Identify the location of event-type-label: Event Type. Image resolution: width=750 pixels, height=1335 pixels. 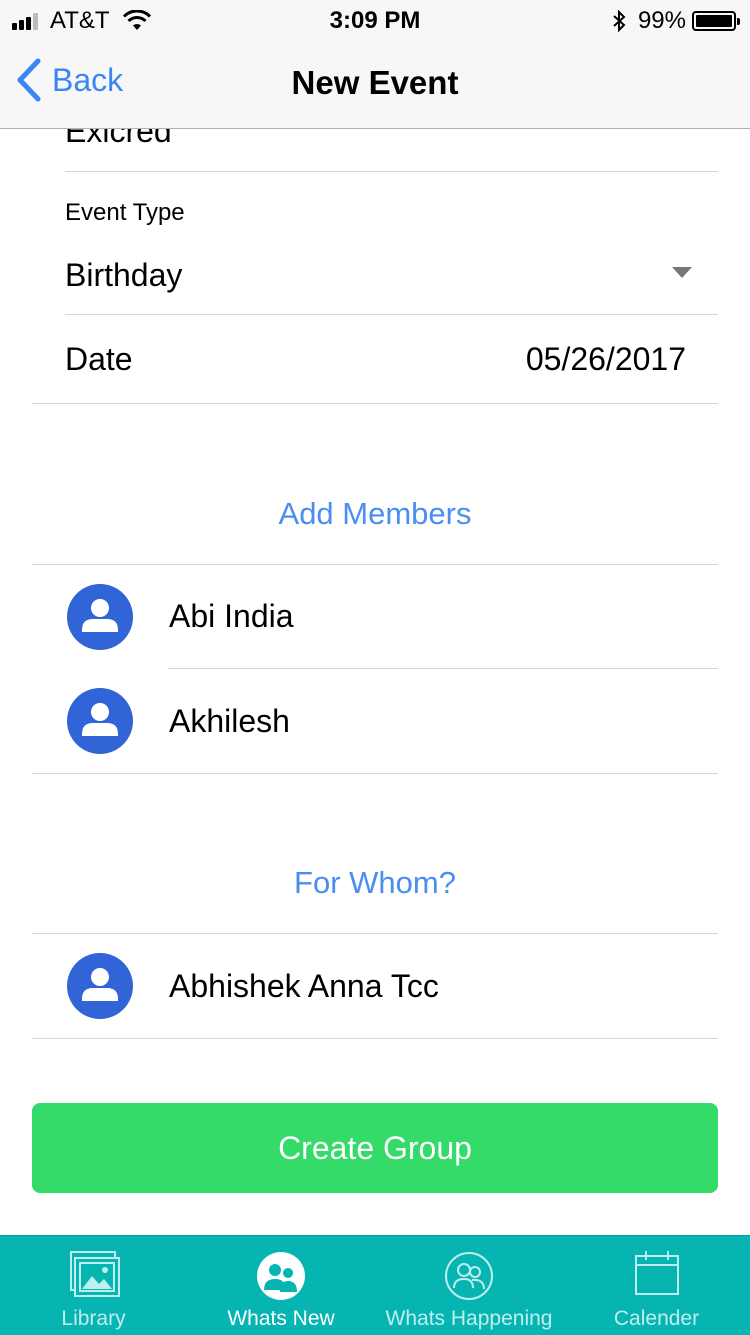
(125, 212).